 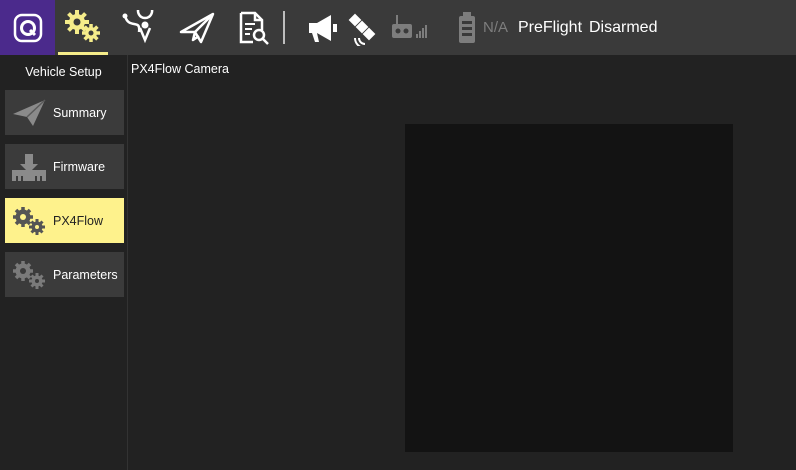 I want to click on sidebar-item-label: PX4Flow, so click(x=78, y=220).